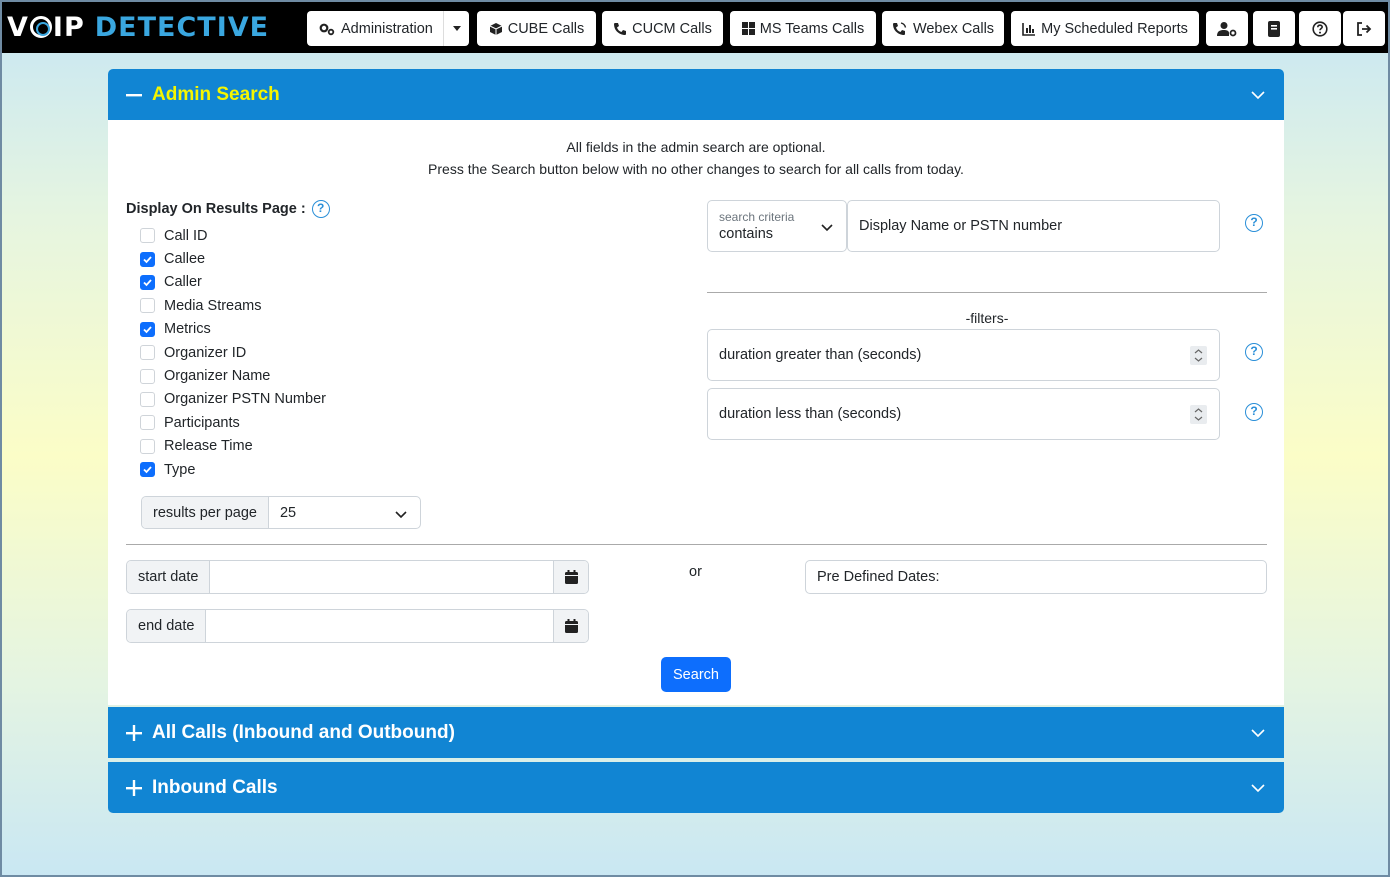  What do you see at coordinates (208, 446) in the screenshot?
I see `checkbox-label: Release Time` at bounding box center [208, 446].